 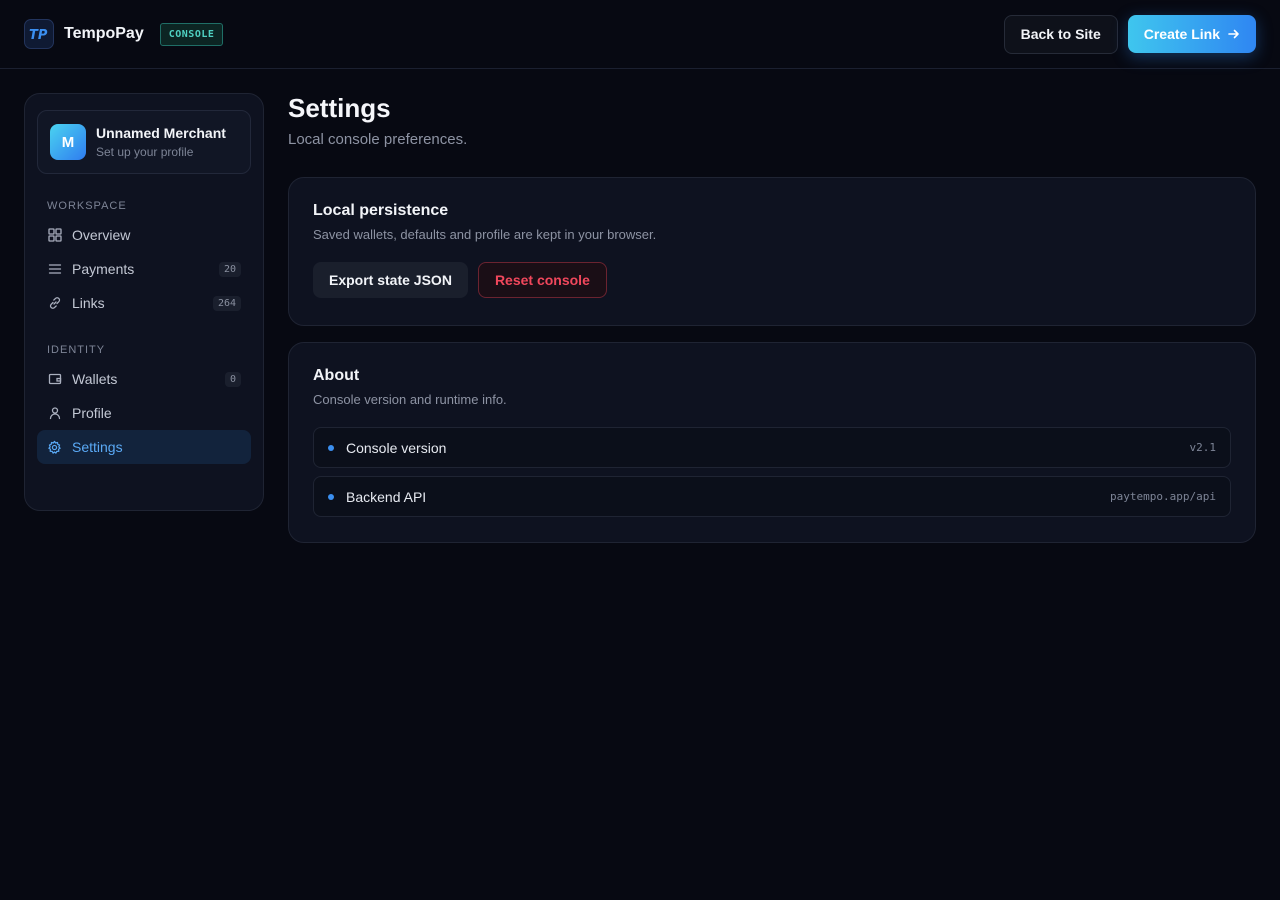 What do you see at coordinates (144, 379) in the screenshot?
I see `sidebar-item-wallets: Wallets 0` at bounding box center [144, 379].